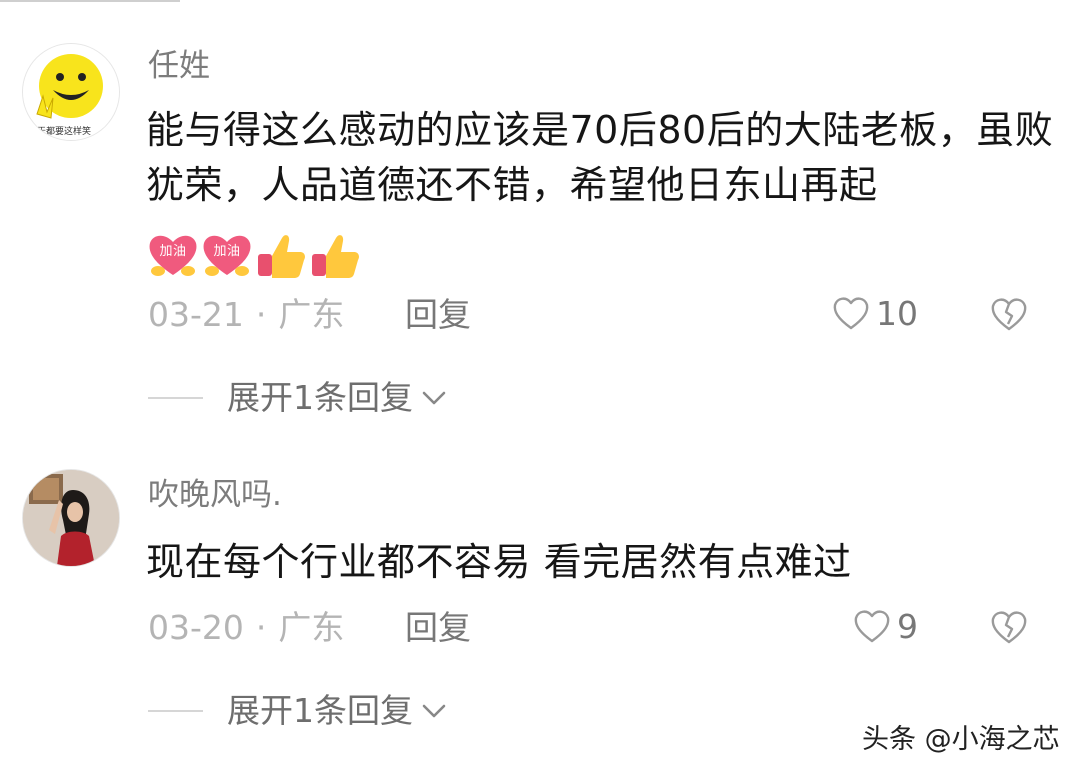 This screenshot has width=1080, height=777. Describe the element at coordinates (961, 739) in the screenshot. I see `source-watermark: 头条 @小海之芯` at that location.